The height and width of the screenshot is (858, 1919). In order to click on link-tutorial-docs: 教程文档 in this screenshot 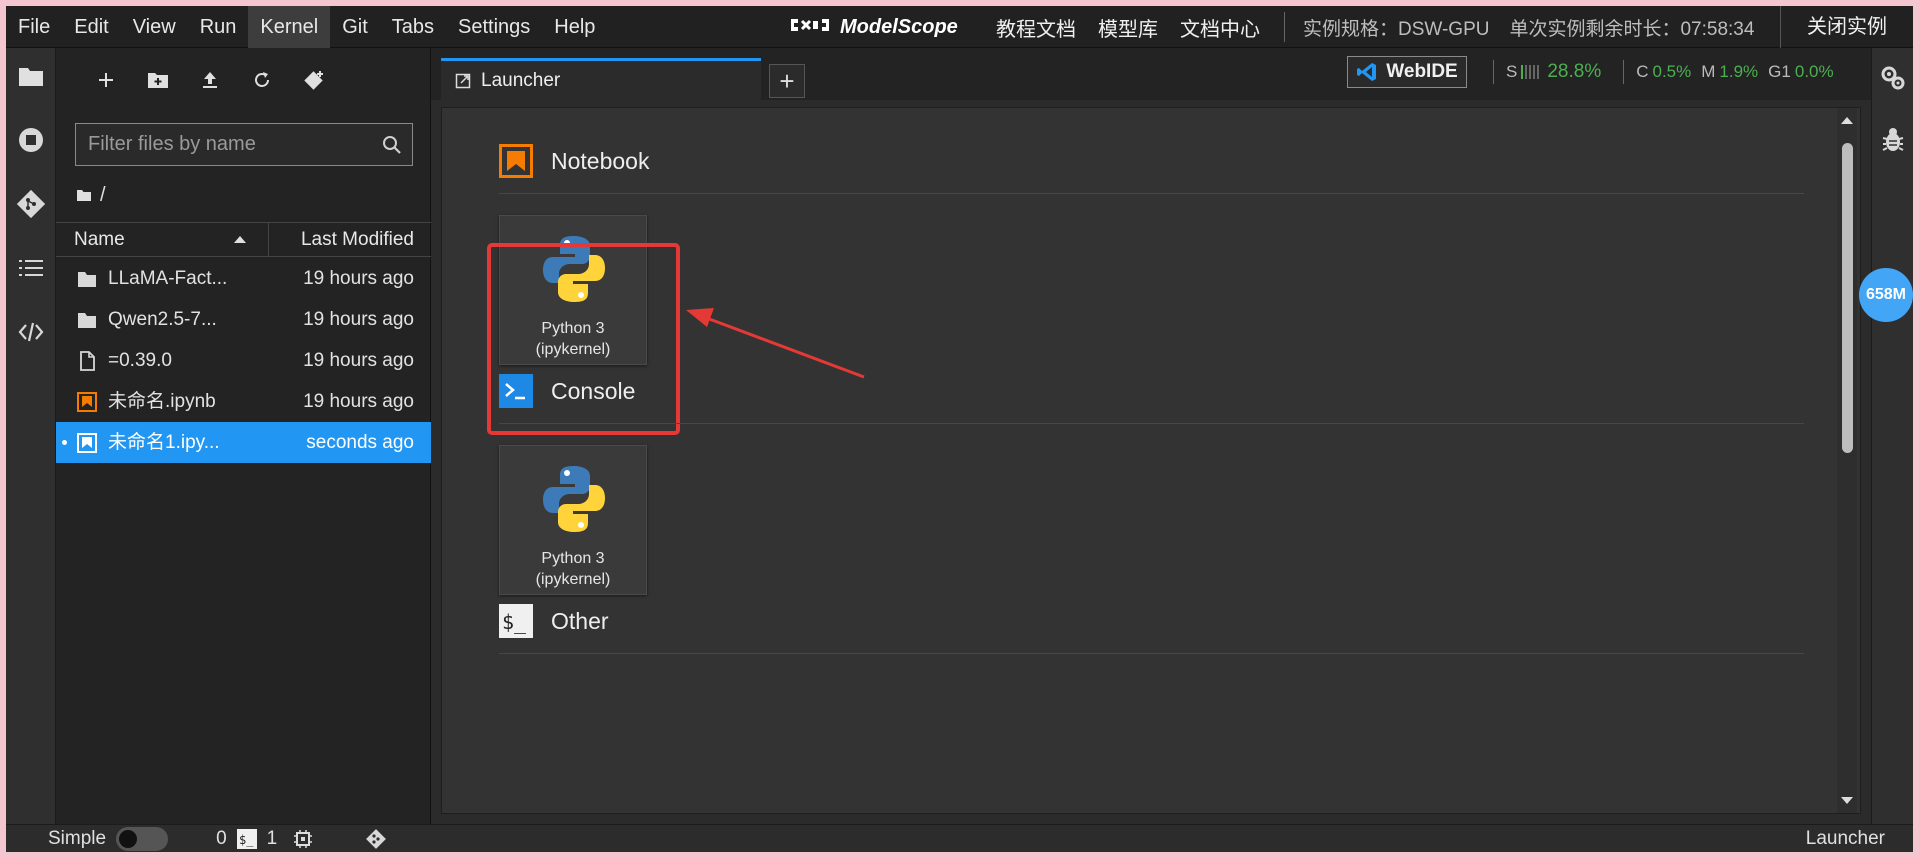, I will do `click(1036, 27)`.